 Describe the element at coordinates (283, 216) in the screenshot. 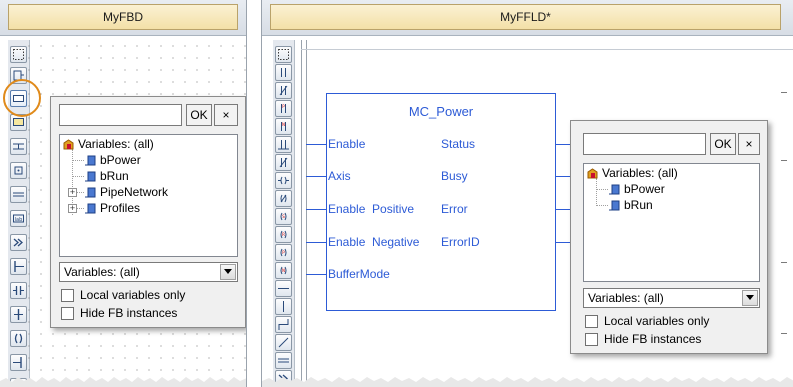

I see `svg-text: S` at that location.